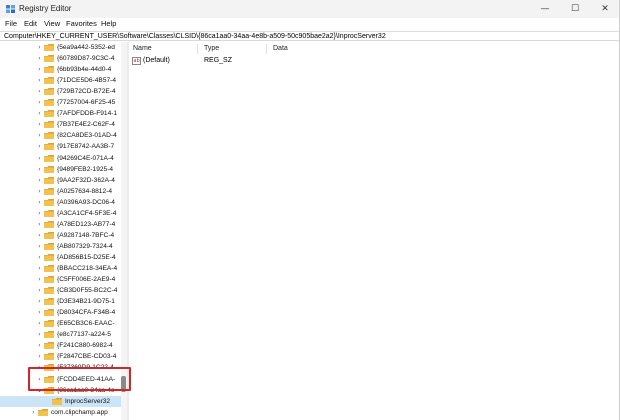 The width and height of the screenshot is (620, 420). I want to click on tree-key-label: {A78ED123-AB77-4, so click(86, 224).